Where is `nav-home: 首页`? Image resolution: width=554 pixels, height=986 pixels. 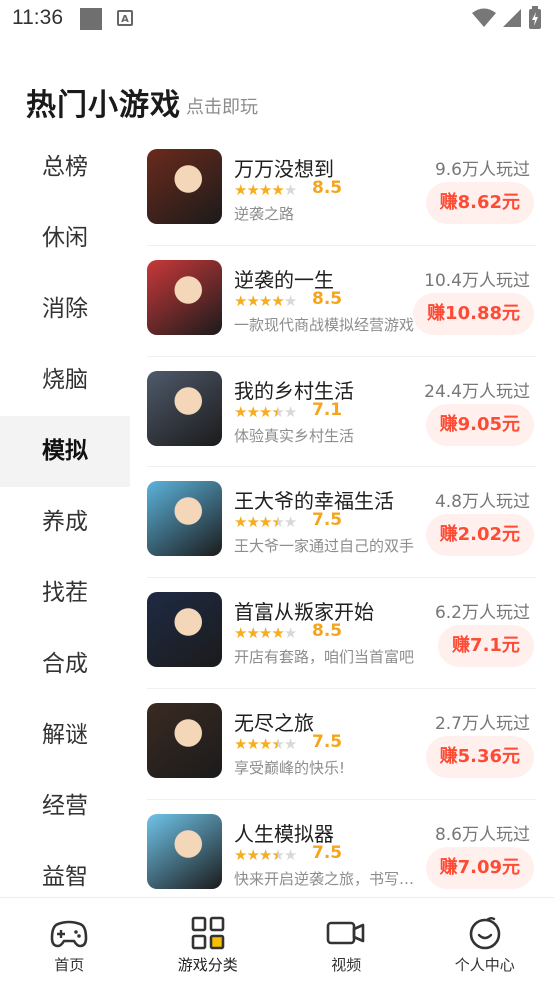 nav-home: 首页 is located at coordinates (69, 942).